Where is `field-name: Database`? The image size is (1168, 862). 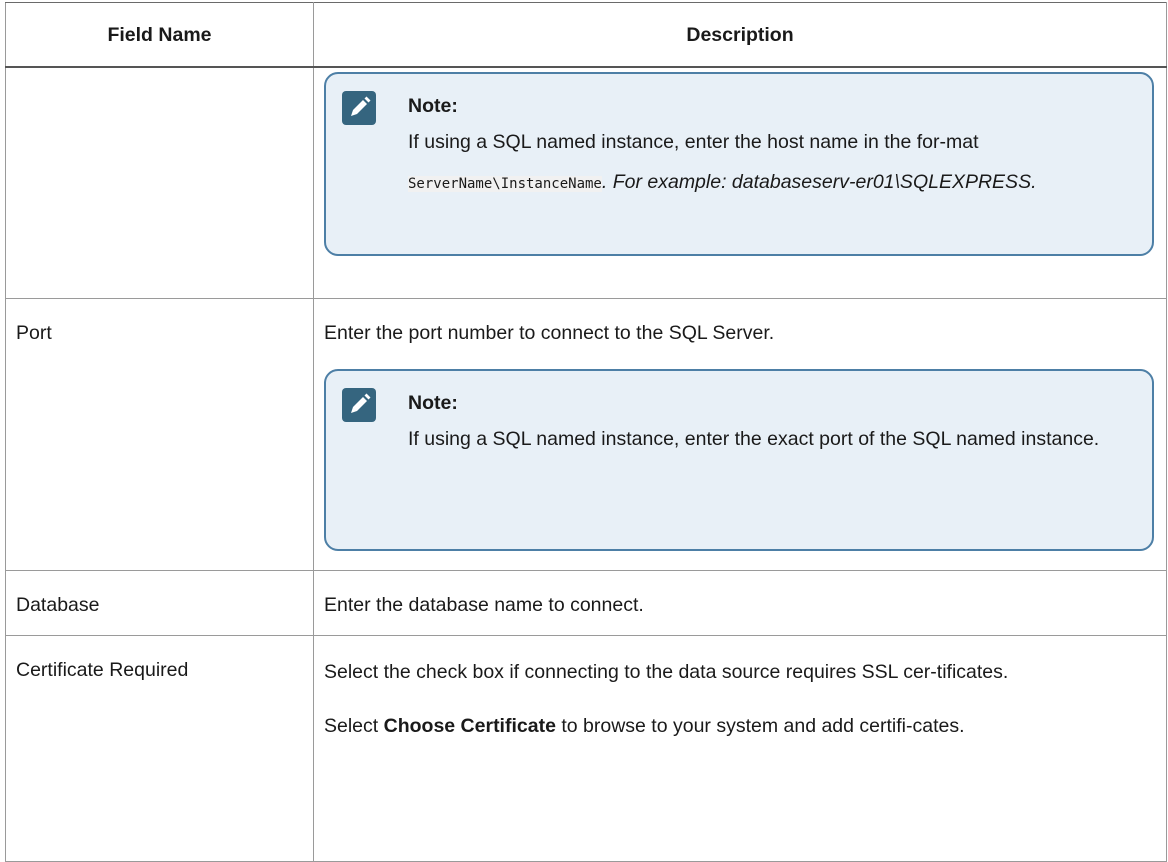
field-name: Database is located at coordinates (58, 604).